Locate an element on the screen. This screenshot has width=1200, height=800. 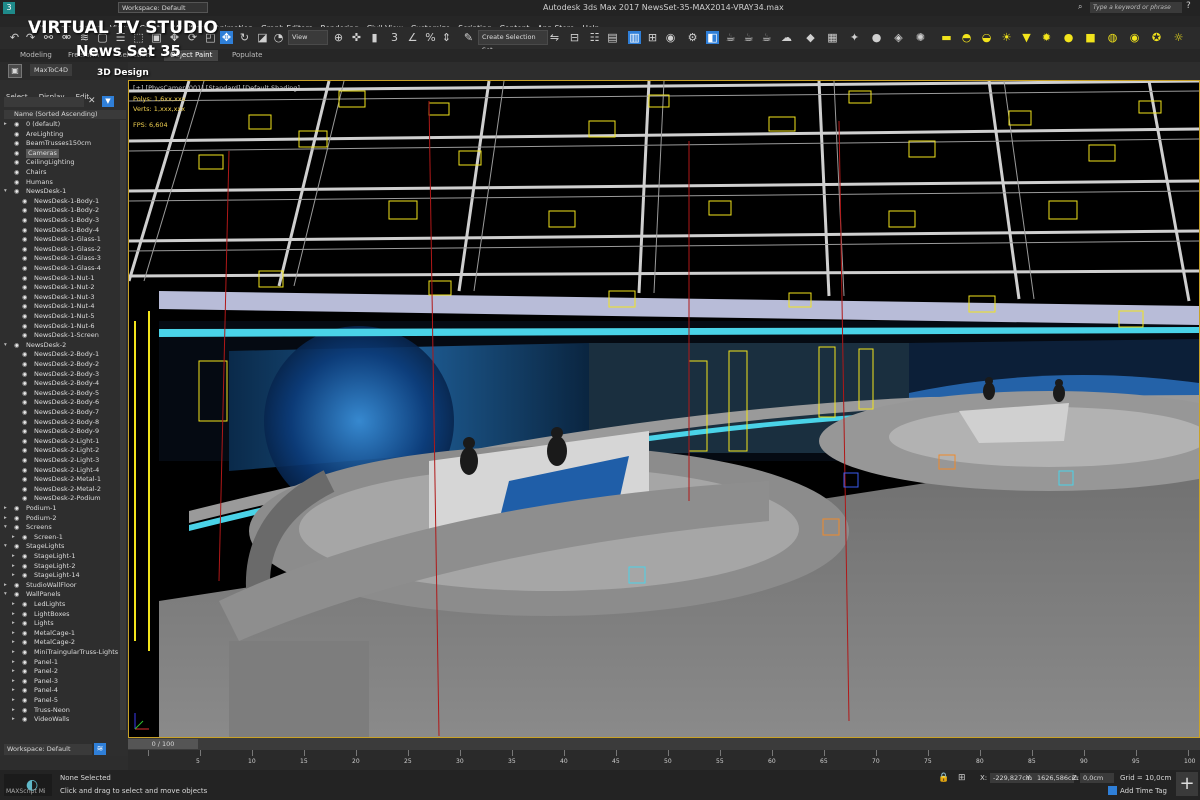
vray-sphere-icon: ● is located at coordinates (876, 37).